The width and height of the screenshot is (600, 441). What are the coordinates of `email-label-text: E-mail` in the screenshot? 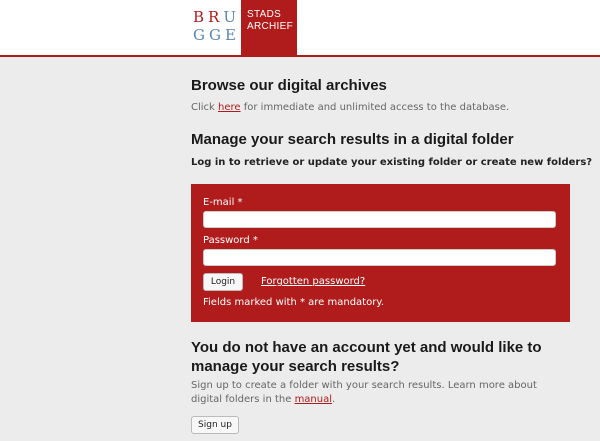 It's located at (219, 202).